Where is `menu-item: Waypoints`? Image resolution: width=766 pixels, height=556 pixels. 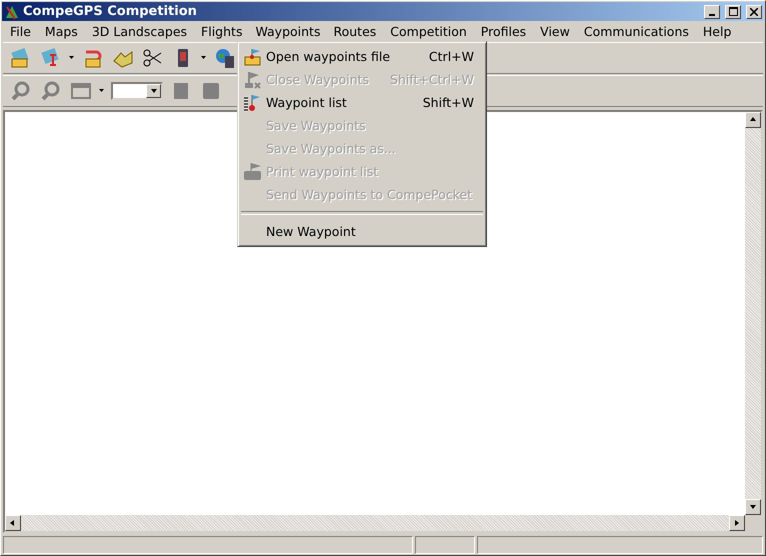
menu-item: Waypoints is located at coordinates (287, 31).